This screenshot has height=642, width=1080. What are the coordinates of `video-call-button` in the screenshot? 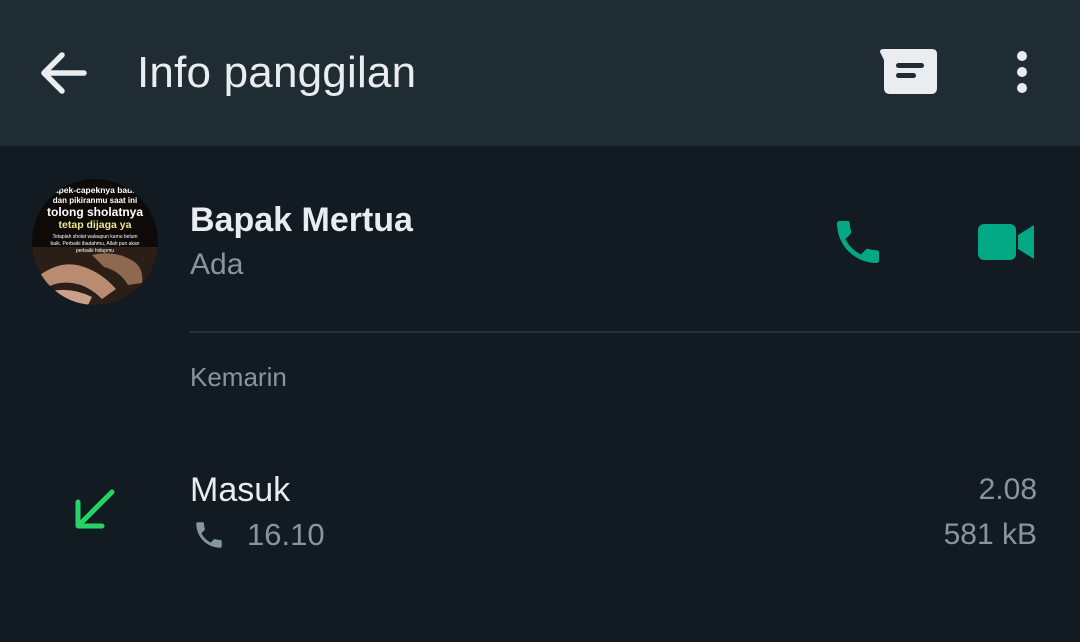 It's located at (1006, 242).